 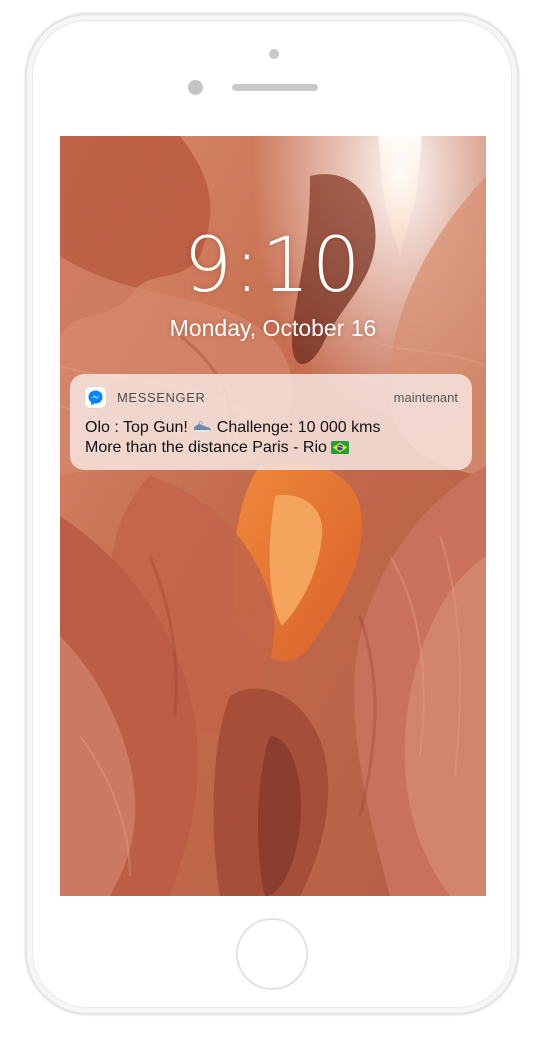 I want to click on brazil-flag-icon, so click(x=340, y=450).